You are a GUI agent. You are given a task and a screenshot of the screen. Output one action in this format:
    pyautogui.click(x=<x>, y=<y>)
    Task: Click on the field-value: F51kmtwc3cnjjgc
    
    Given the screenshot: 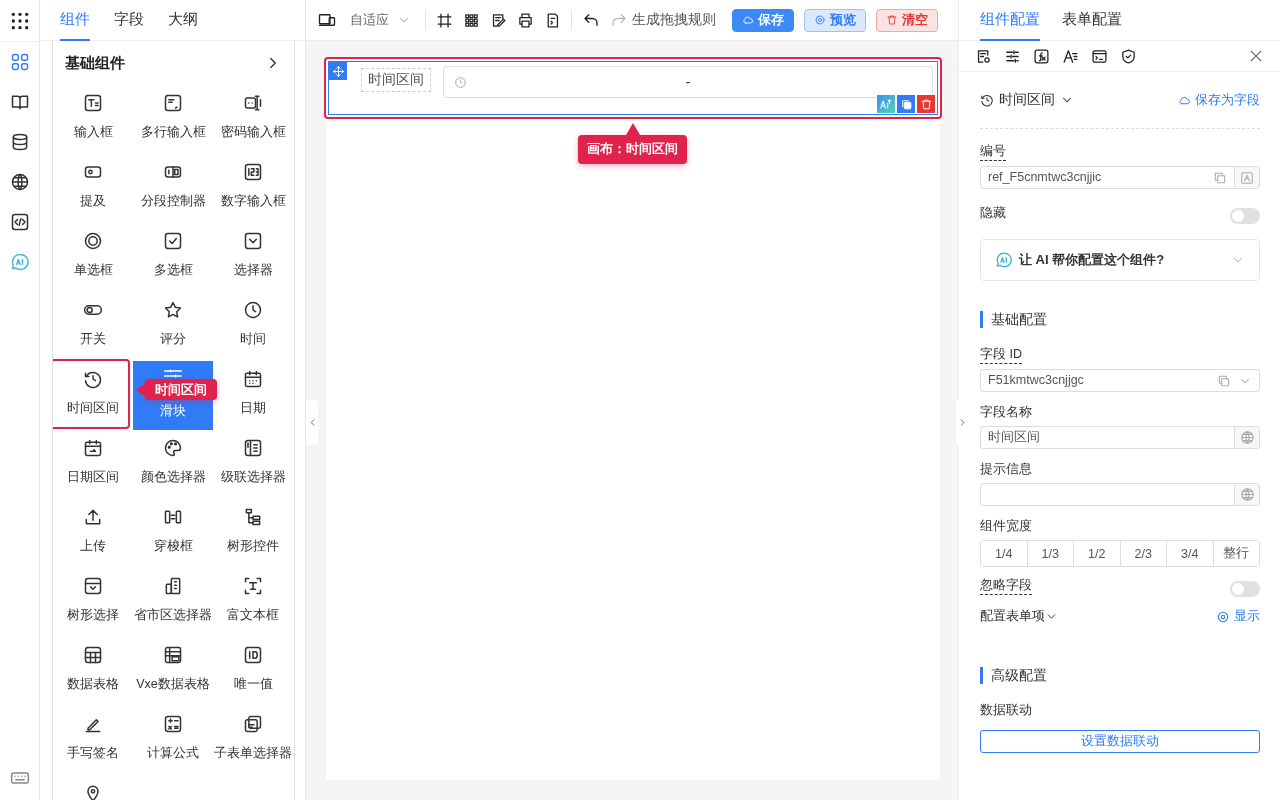 What is the action you would take?
    pyautogui.click(x=1036, y=380)
    